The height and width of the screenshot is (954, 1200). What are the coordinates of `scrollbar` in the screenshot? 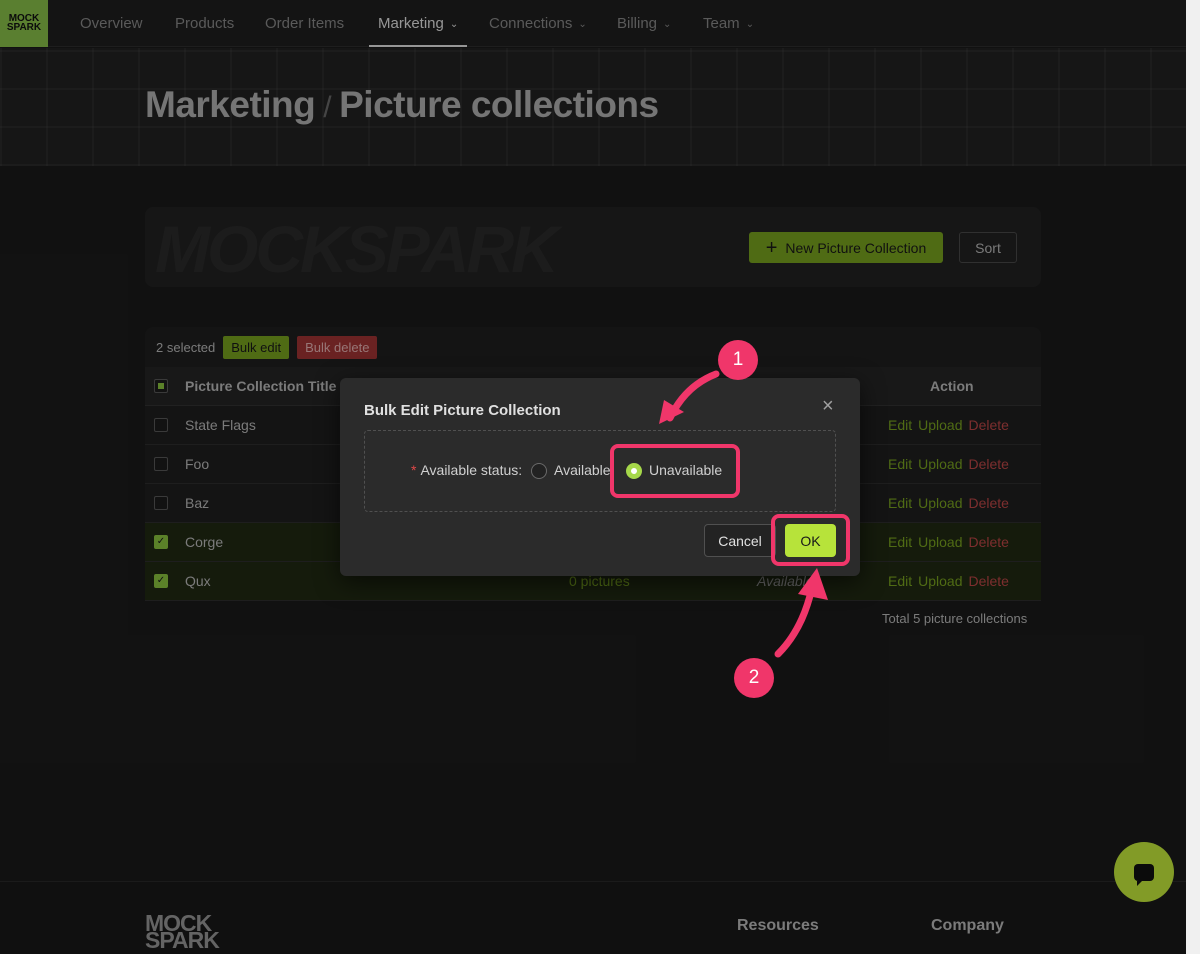 It's located at (1193, 477).